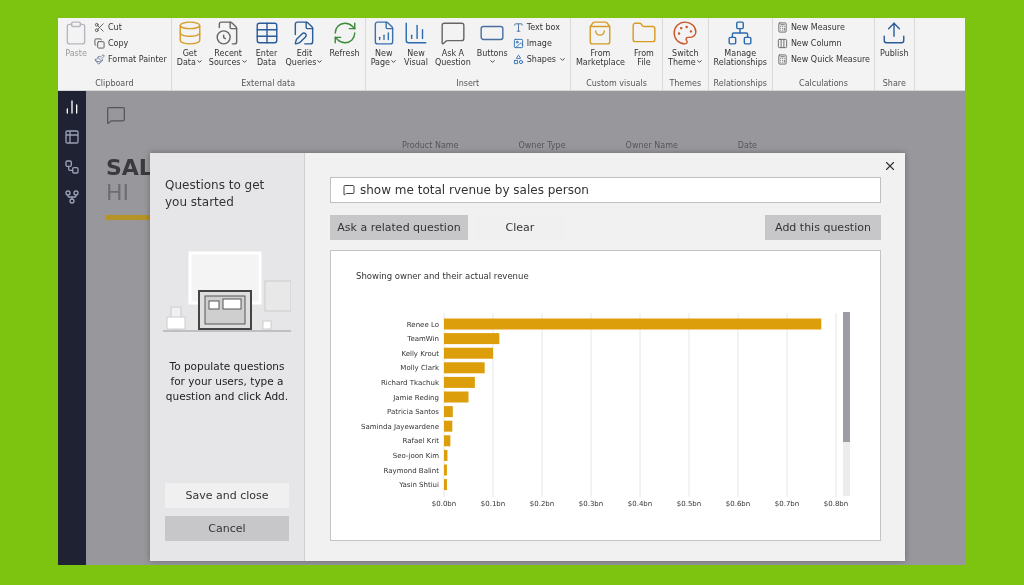 The height and width of the screenshot is (585, 1024). Describe the element at coordinates (344, 39) in the screenshot. I see `ribbon-button: Refresh` at that location.